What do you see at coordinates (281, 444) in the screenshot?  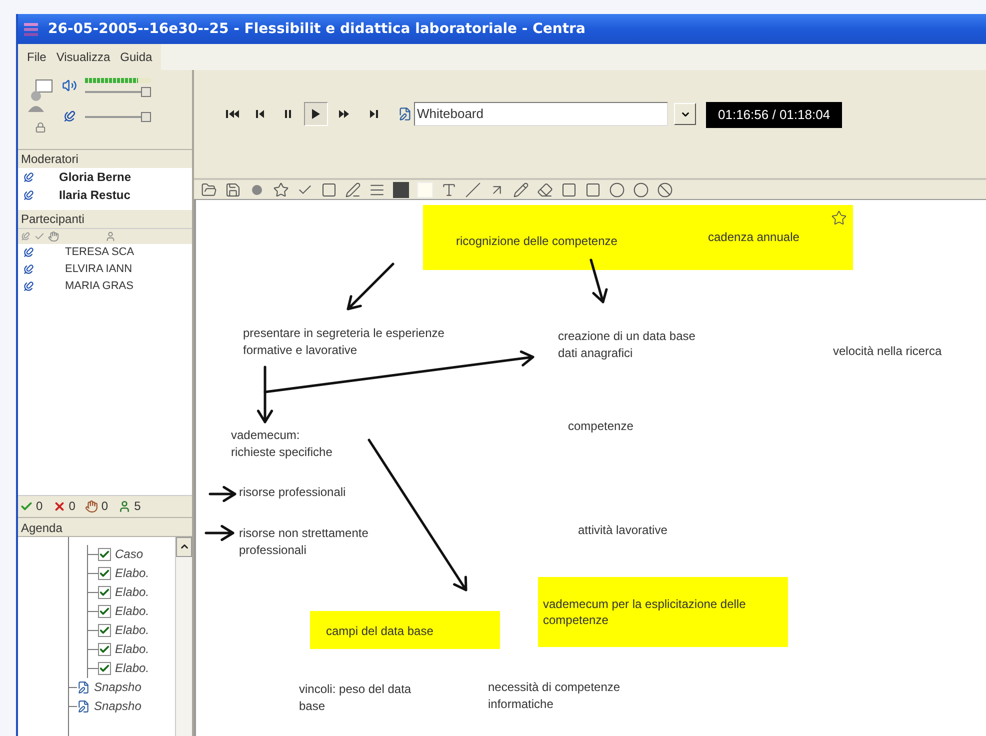 I see `note-text: vademecum: richieste specifiche` at bounding box center [281, 444].